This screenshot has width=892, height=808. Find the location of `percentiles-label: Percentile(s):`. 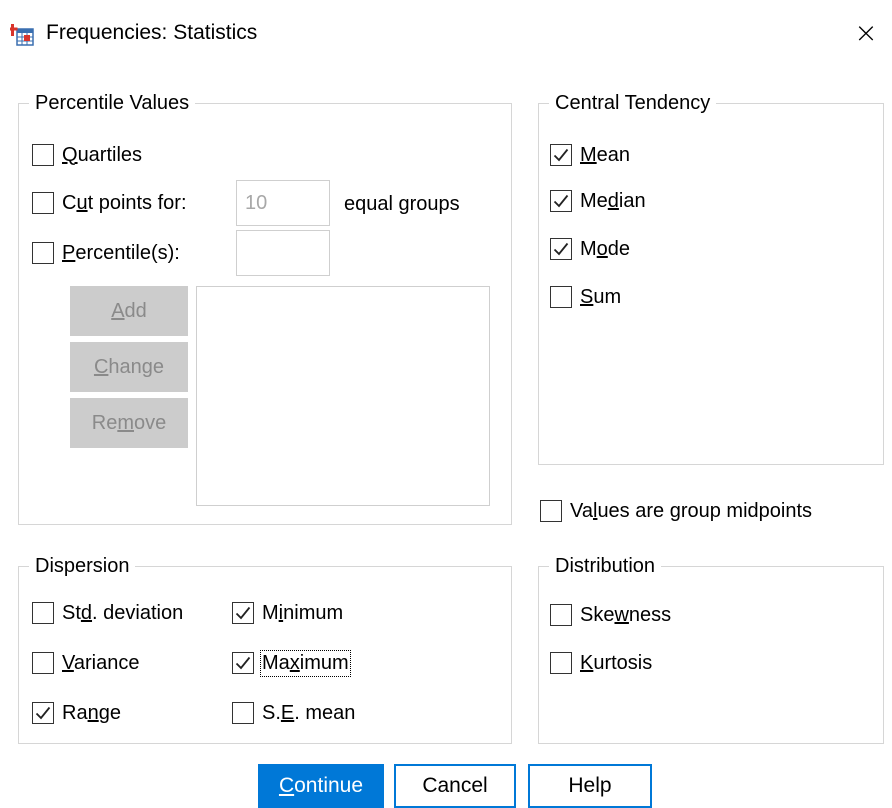

percentiles-label: Percentile(s): is located at coordinates (121, 252).